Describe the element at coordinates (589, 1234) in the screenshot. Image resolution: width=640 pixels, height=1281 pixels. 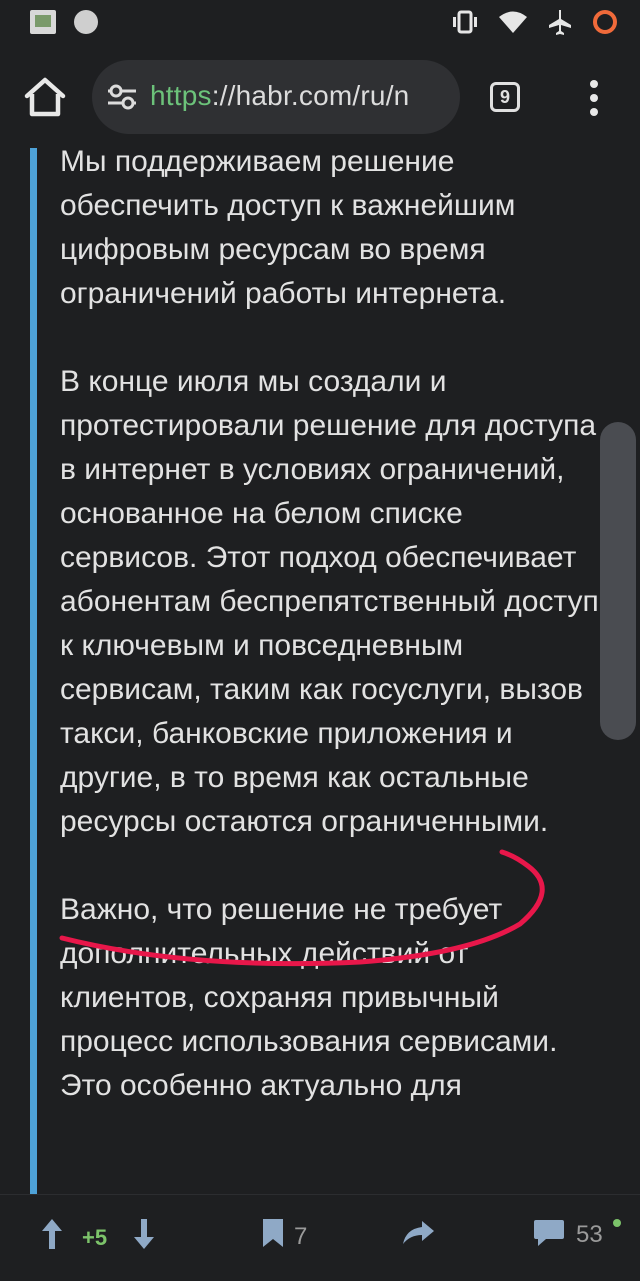
I see `comments-count: 53` at that location.